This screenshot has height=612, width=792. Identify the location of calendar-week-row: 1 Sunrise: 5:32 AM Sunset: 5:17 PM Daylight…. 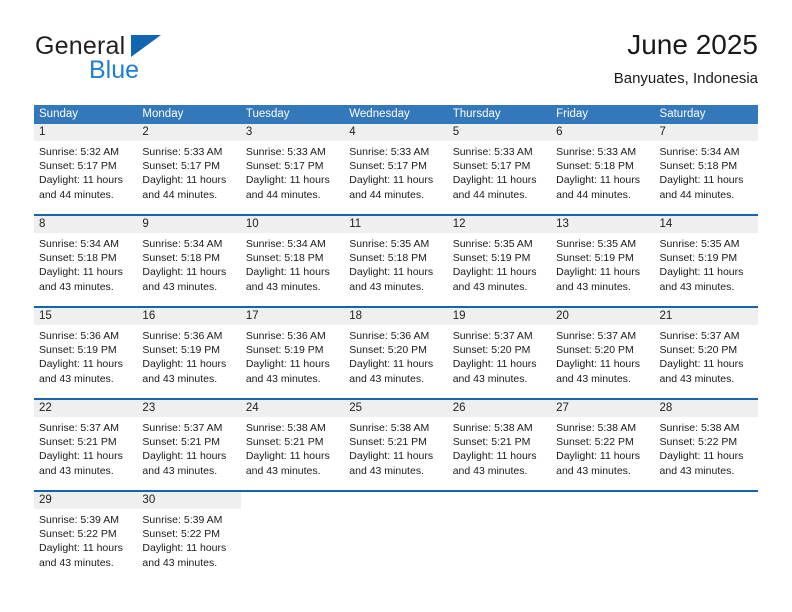
(396, 165).